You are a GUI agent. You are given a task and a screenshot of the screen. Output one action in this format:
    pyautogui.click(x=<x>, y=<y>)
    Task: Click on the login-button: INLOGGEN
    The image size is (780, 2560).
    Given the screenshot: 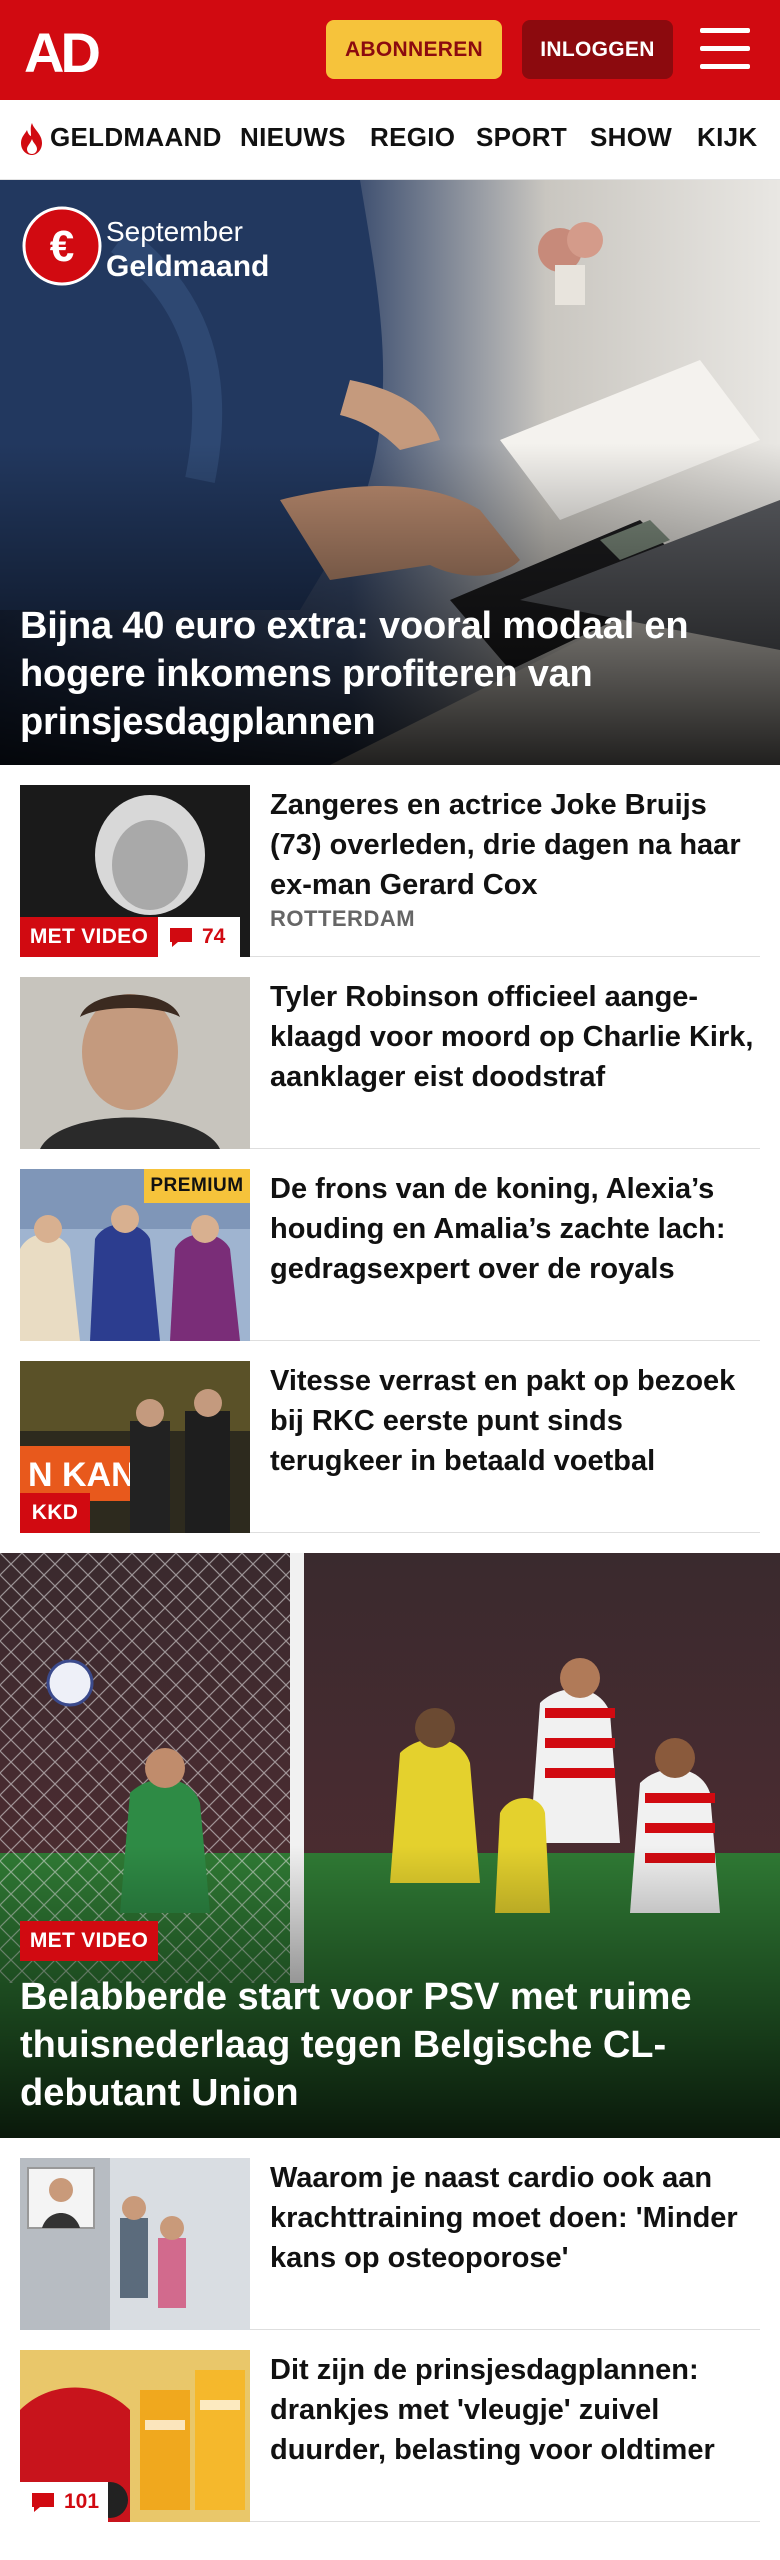 What is the action you would take?
    pyautogui.click(x=597, y=49)
    